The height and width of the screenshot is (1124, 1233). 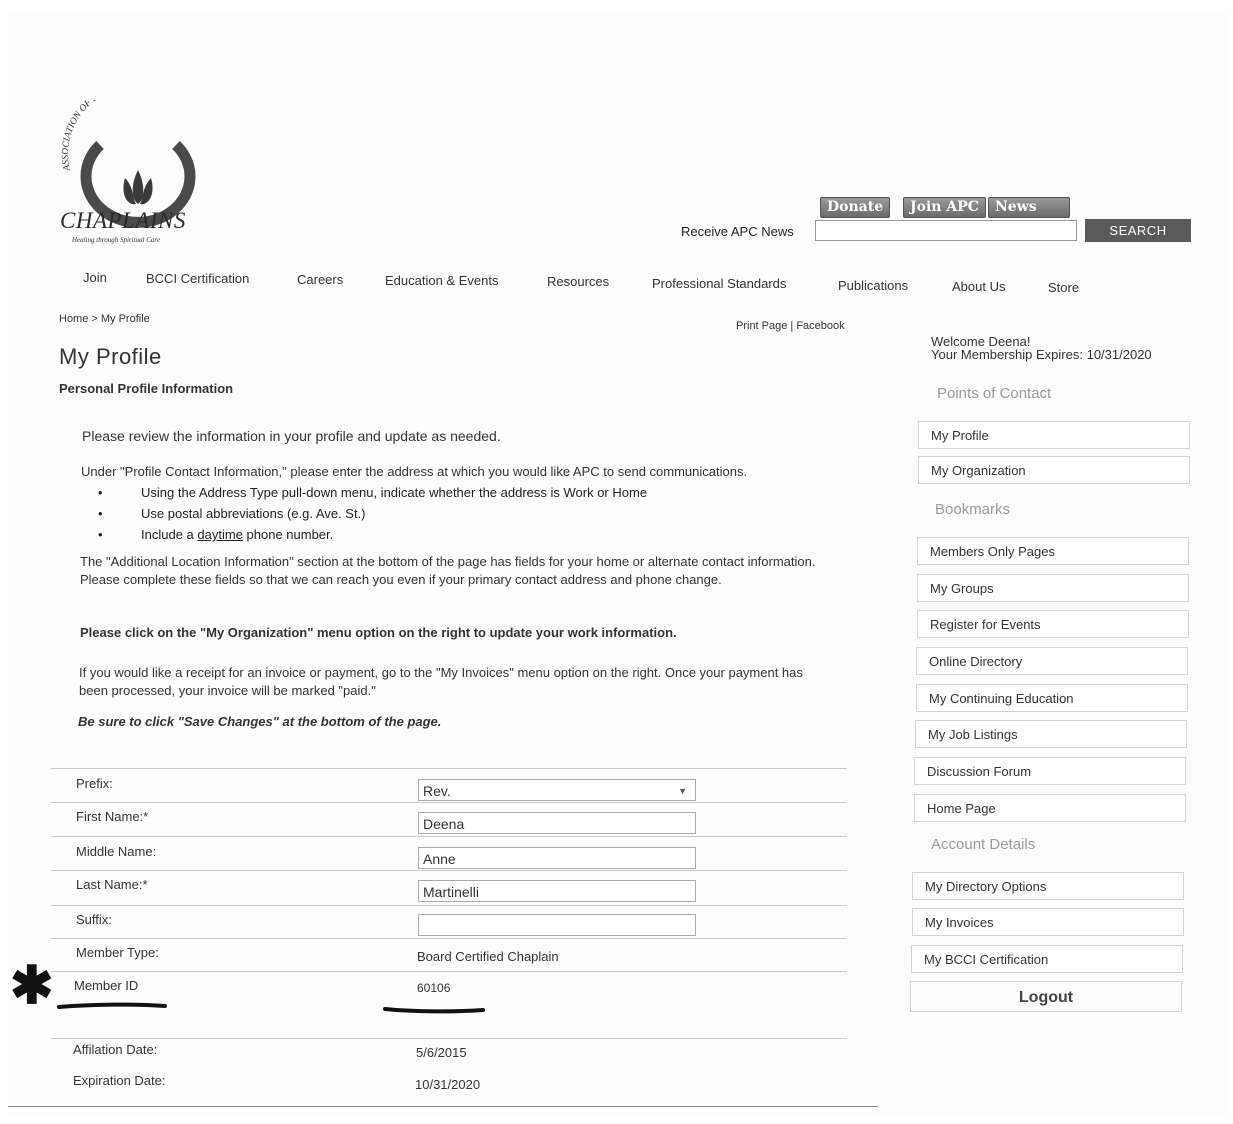 What do you see at coordinates (434, 988) in the screenshot?
I see `member-id-value: 60106` at bounding box center [434, 988].